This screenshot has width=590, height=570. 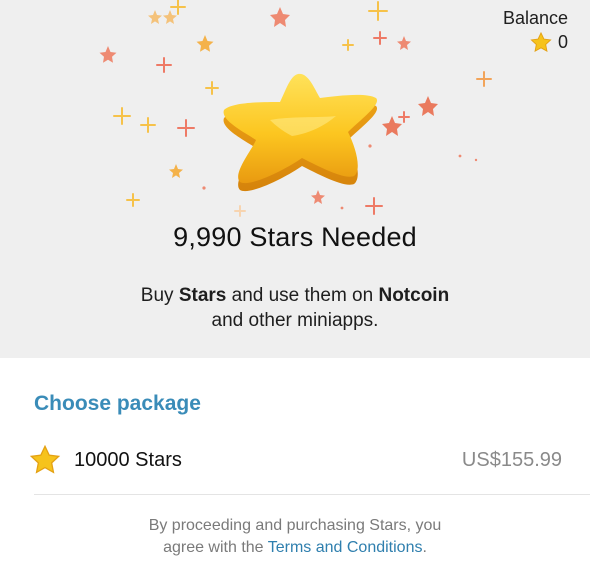 I want to click on balance-row: 0, so click(x=535, y=42).